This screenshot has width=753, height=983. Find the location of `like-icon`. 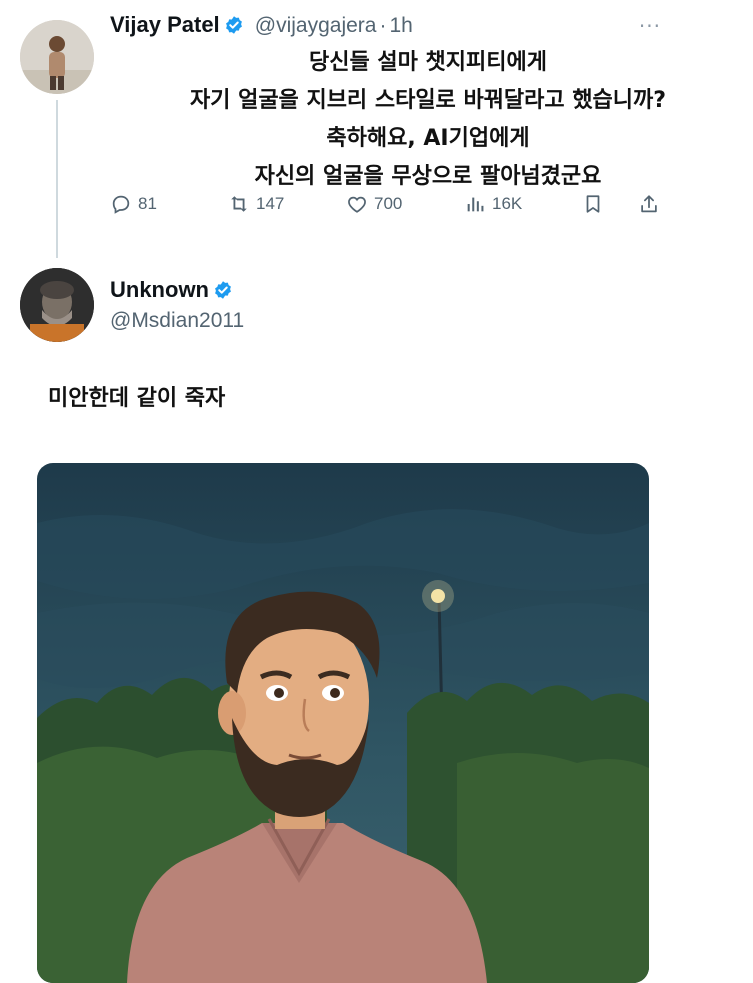

like-icon is located at coordinates (357, 204).